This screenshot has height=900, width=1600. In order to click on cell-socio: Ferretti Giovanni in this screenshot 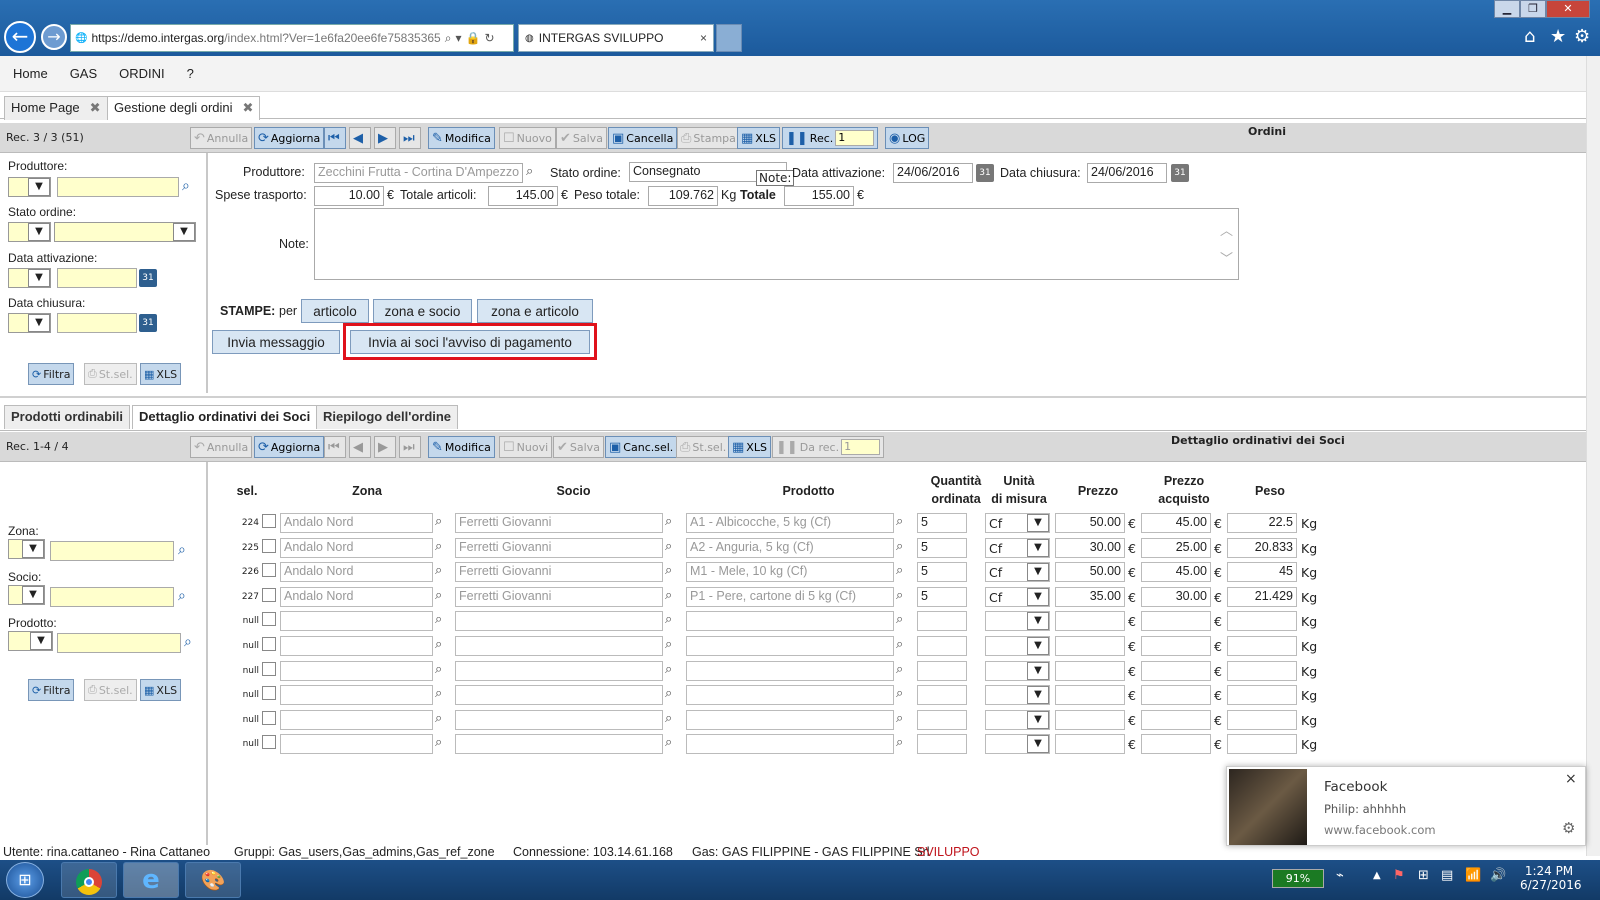, I will do `click(559, 597)`.